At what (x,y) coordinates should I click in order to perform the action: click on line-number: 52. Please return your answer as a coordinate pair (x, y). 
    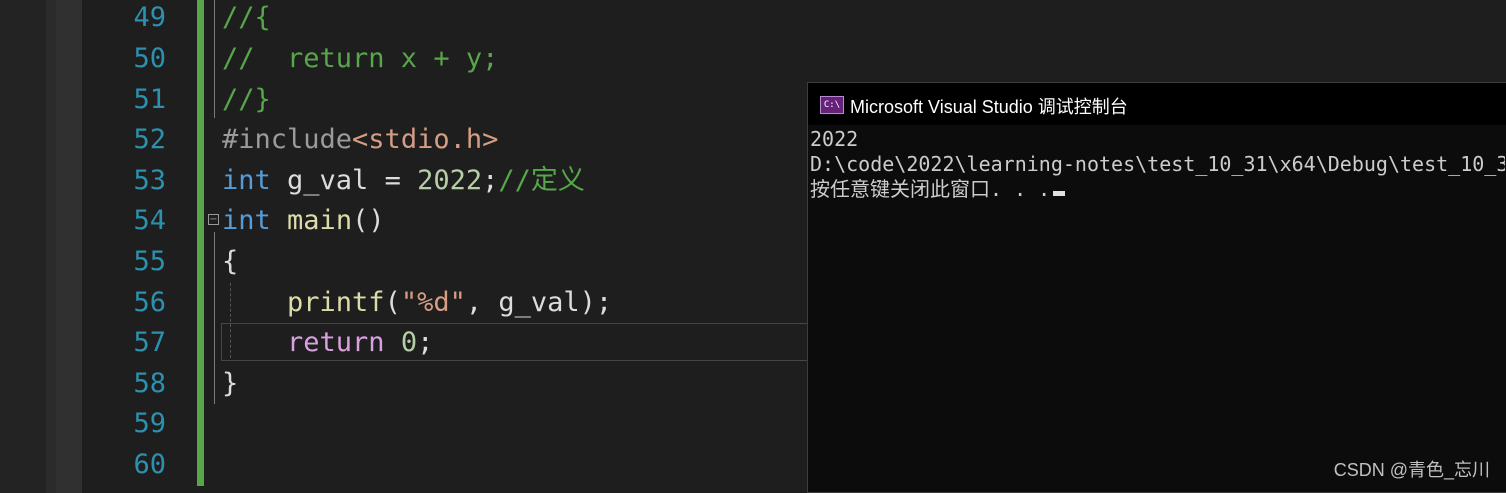
    Looking at the image, I should click on (149, 139).